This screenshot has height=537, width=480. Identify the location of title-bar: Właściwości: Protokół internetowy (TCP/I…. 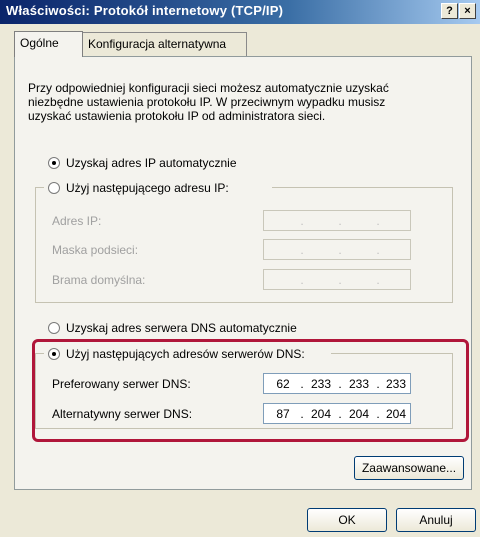
(240, 12).